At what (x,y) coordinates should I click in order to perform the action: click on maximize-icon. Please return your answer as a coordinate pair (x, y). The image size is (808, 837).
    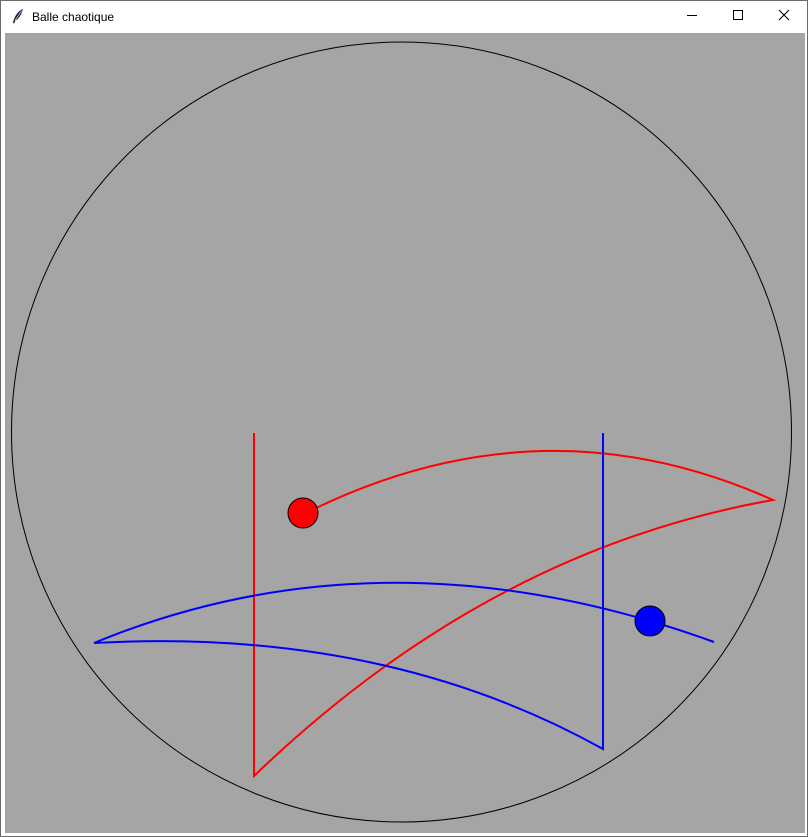
    Looking at the image, I should click on (738, 17).